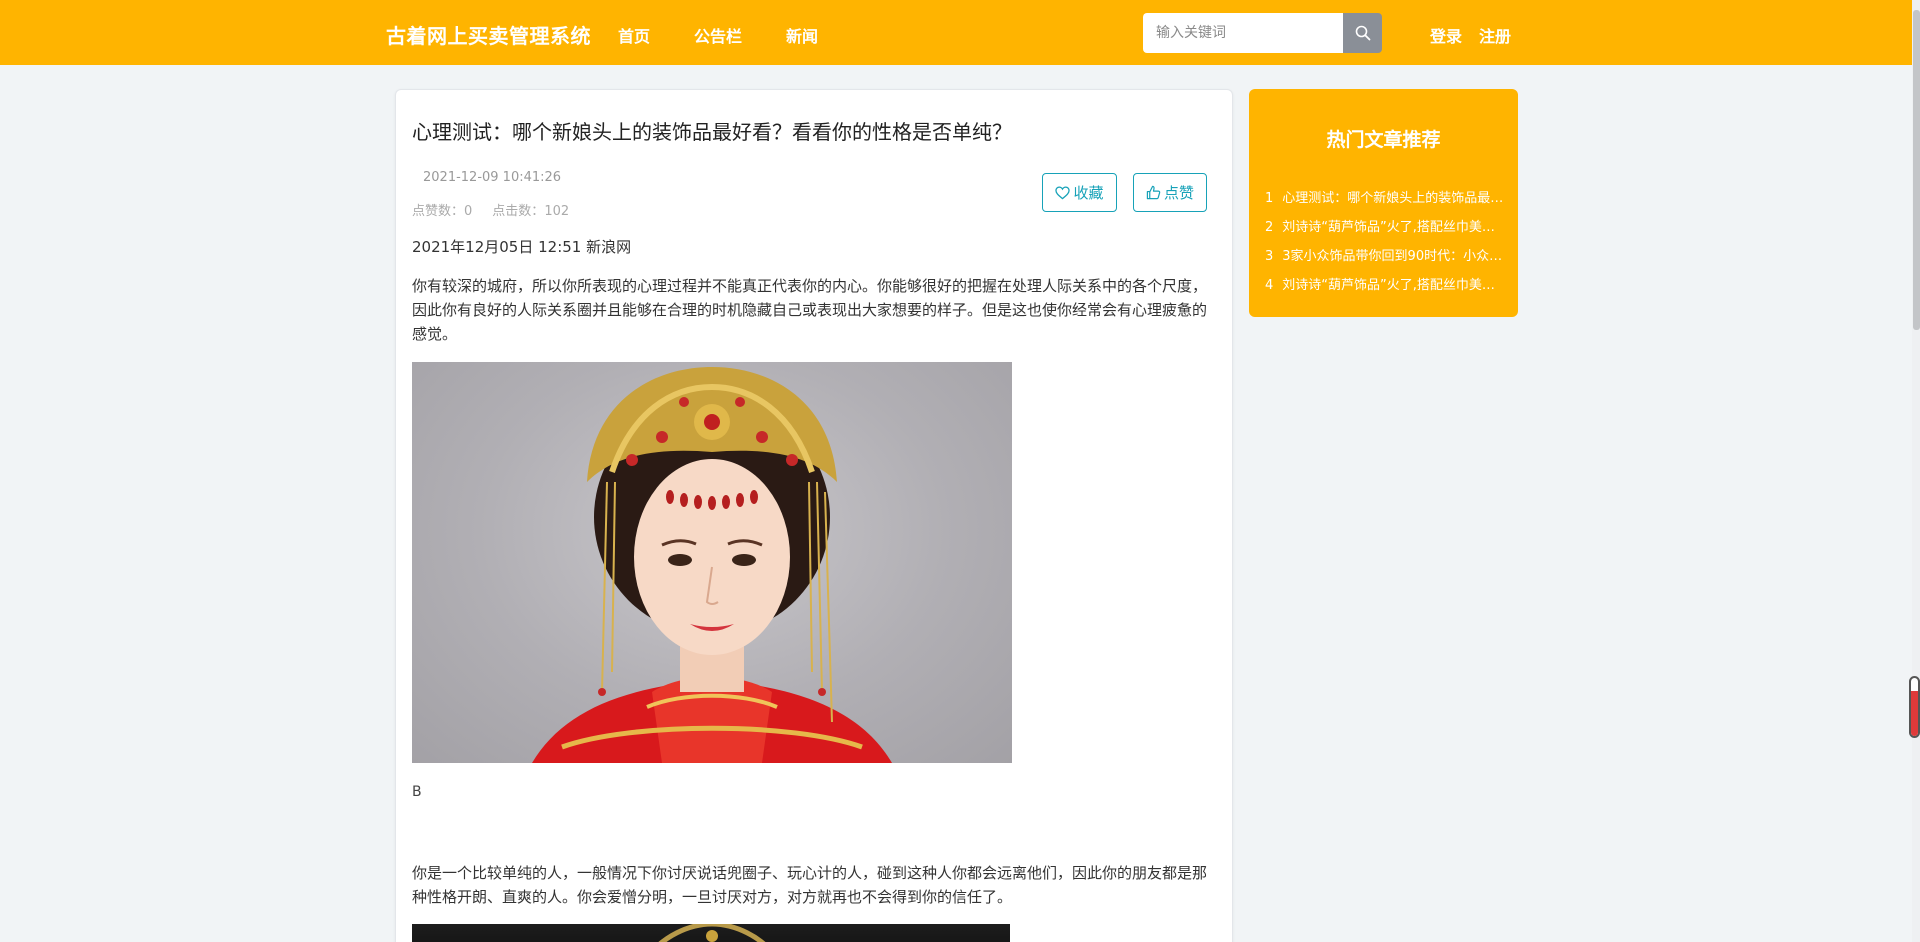  What do you see at coordinates (1063, 192) in the screenshot?
I see `heart-icon` at bounding box center [1063, 192].